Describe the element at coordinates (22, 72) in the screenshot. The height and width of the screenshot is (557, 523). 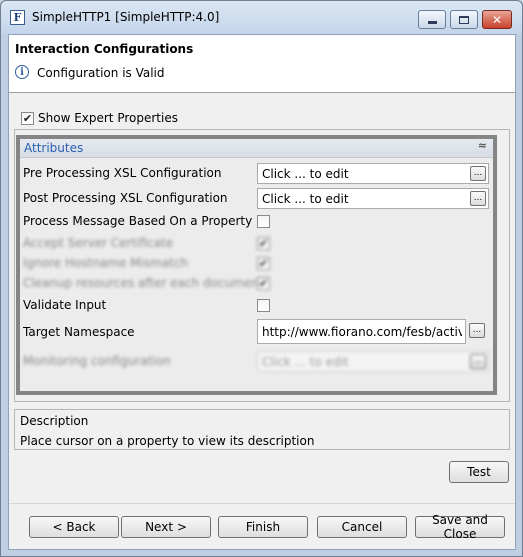
I see `info-icon: i` at that location.